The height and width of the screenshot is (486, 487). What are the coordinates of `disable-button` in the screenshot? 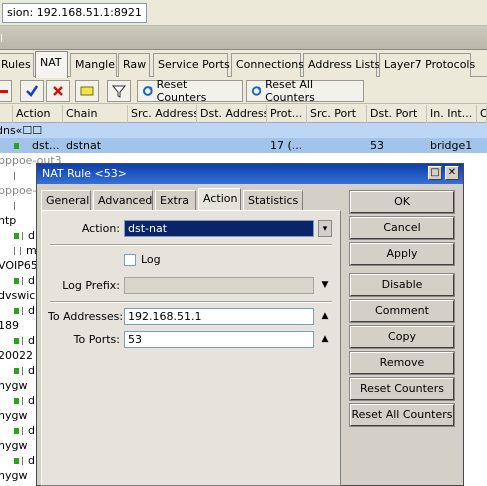 It's located at (58, 91).